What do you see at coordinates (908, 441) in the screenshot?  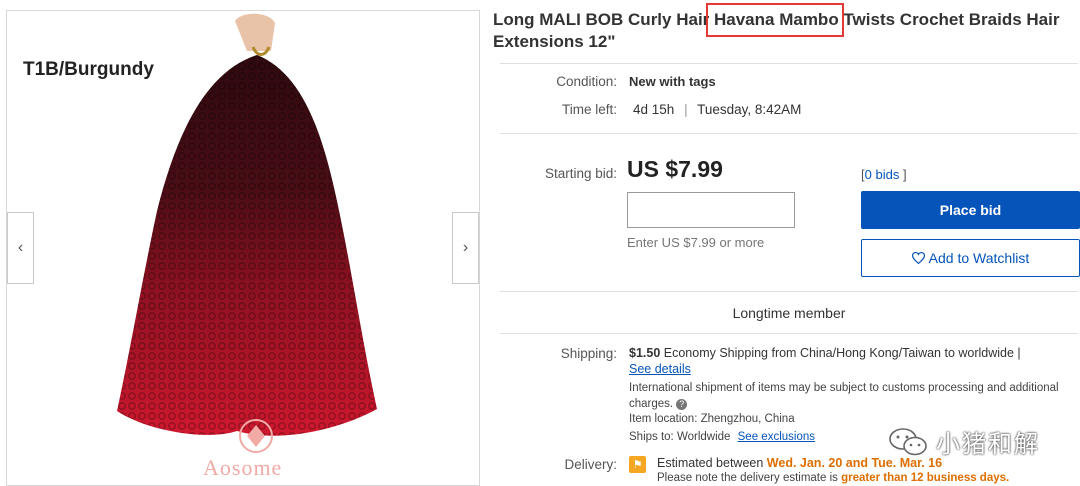 I see `wechat-icon` at bounding box center [908, 441].